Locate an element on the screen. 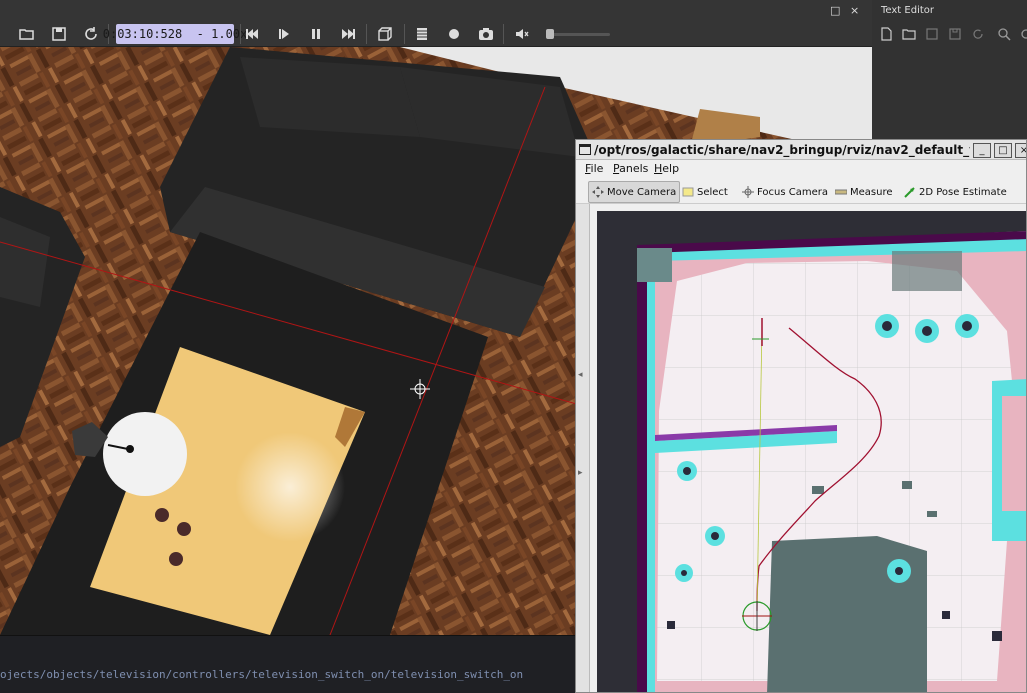 This screenshot has height=693, width=1027. tool-move-camera: Move Camera is located at coordinates (634, 192).